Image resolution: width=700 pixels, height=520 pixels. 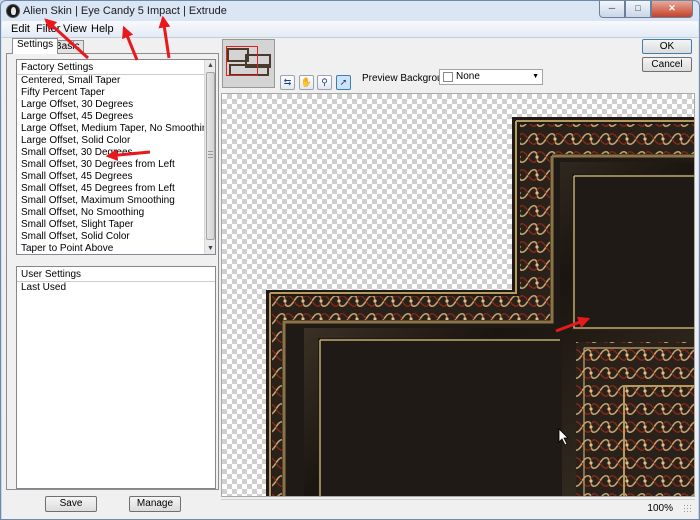 I want to click on list-item: Small Offset, 45 Degrees from Left, so click(x=116, y=189).